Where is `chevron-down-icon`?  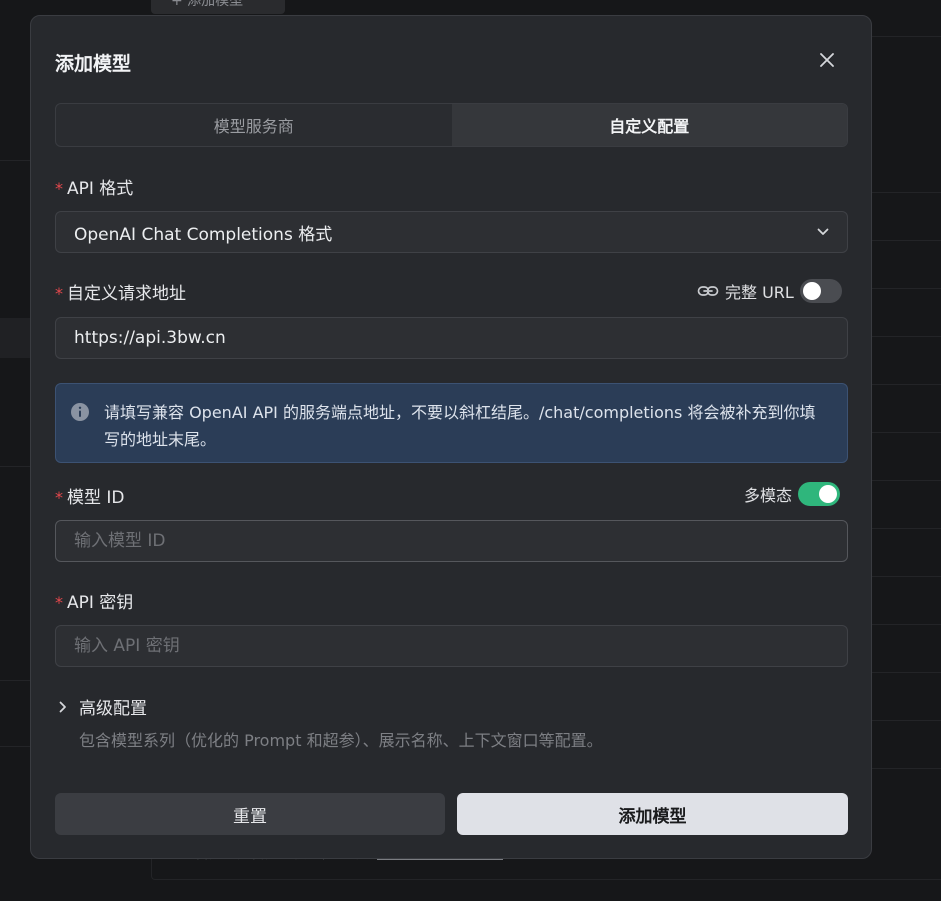 chevron-down-icon is located at coordinates (823, 231).